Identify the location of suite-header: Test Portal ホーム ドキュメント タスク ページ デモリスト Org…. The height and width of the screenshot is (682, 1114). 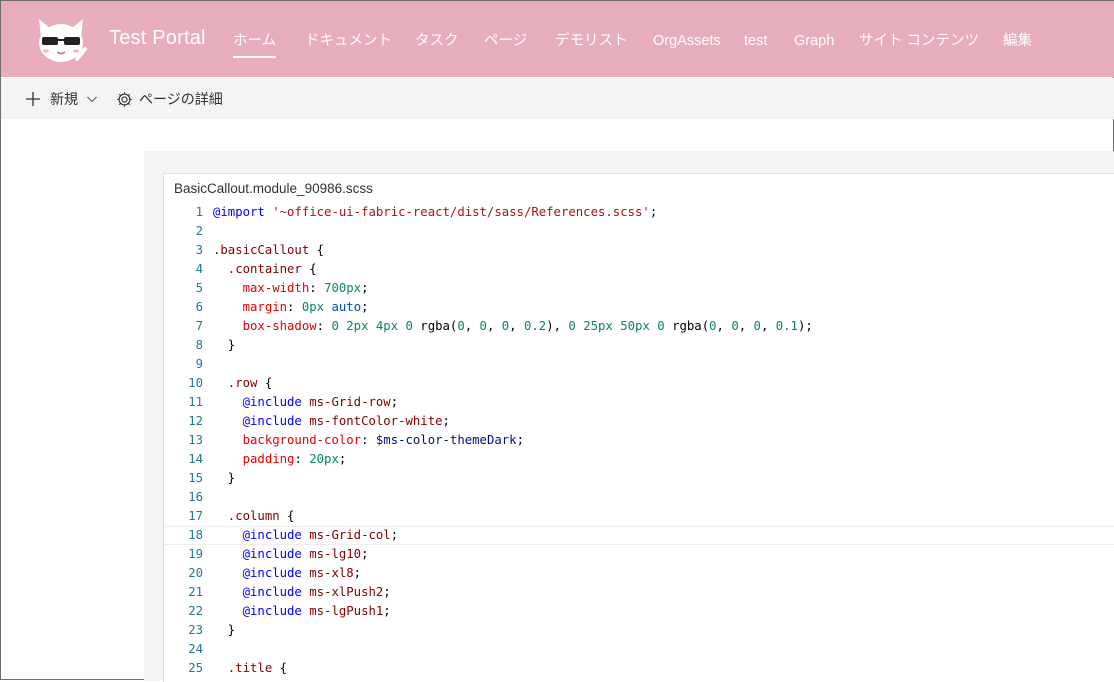
(557, 39).